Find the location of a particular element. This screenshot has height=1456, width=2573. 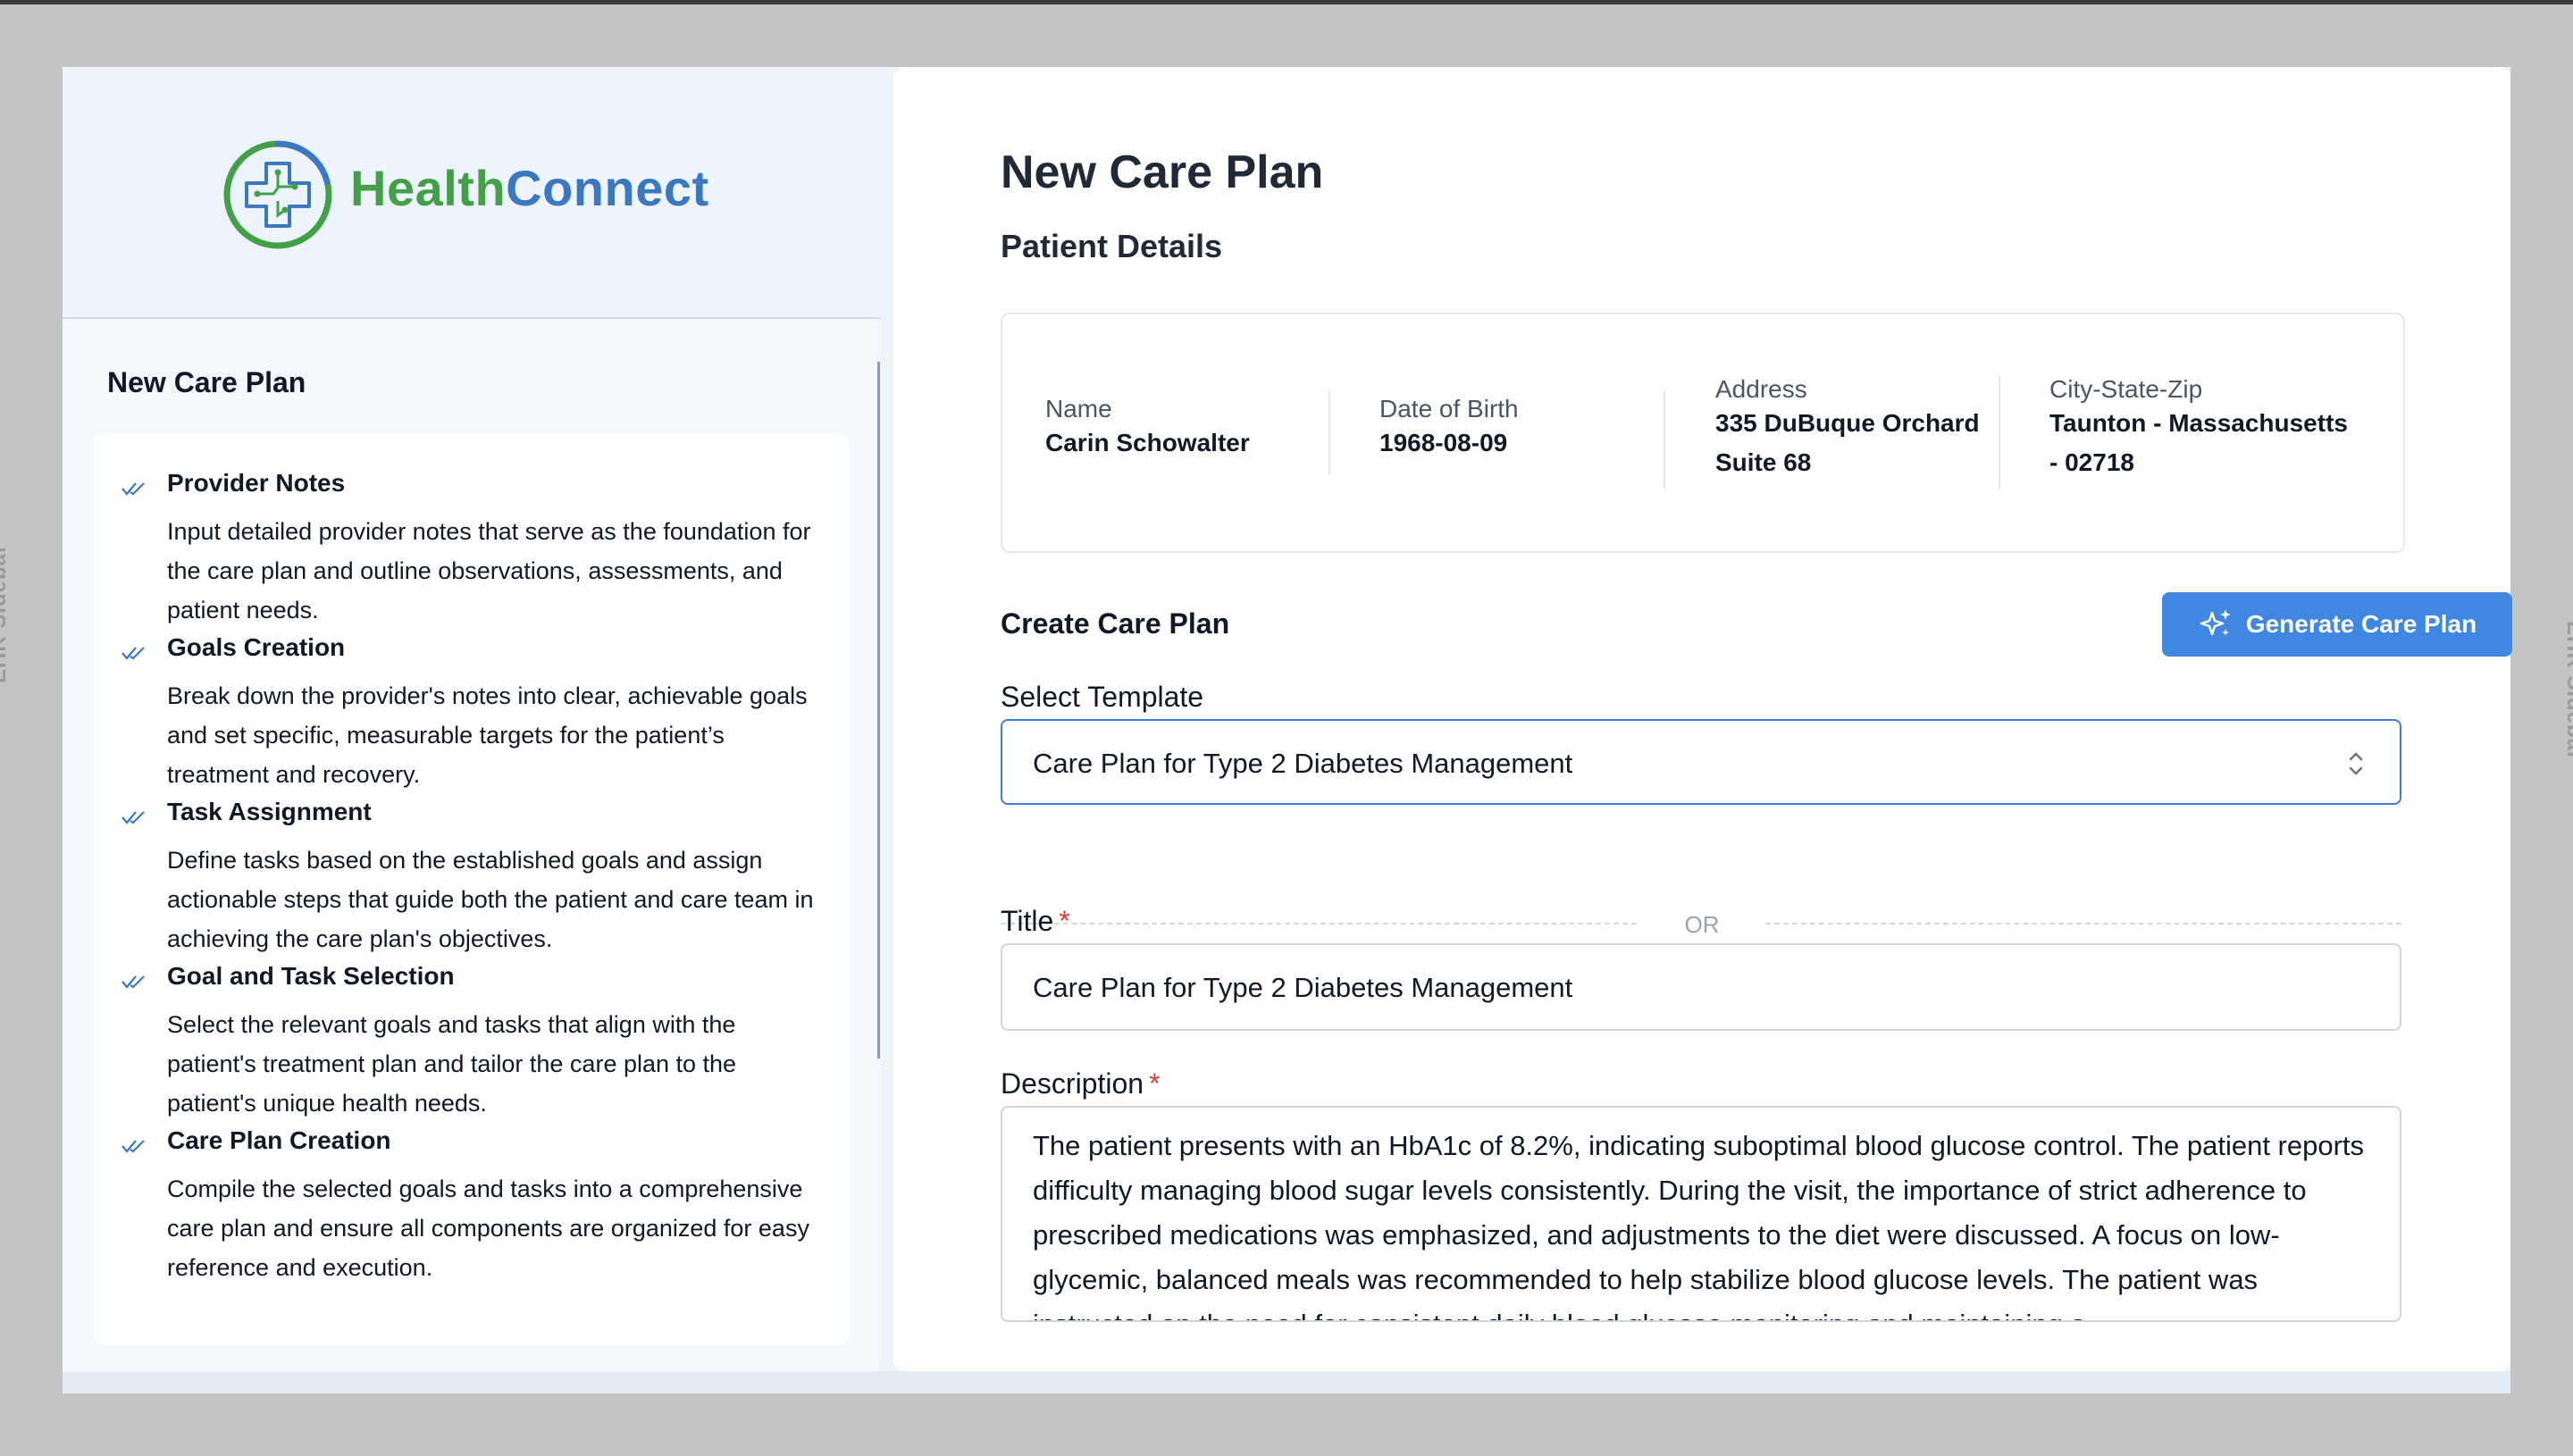

brand-name: HealthConnect is located at coordinates (529, 188).